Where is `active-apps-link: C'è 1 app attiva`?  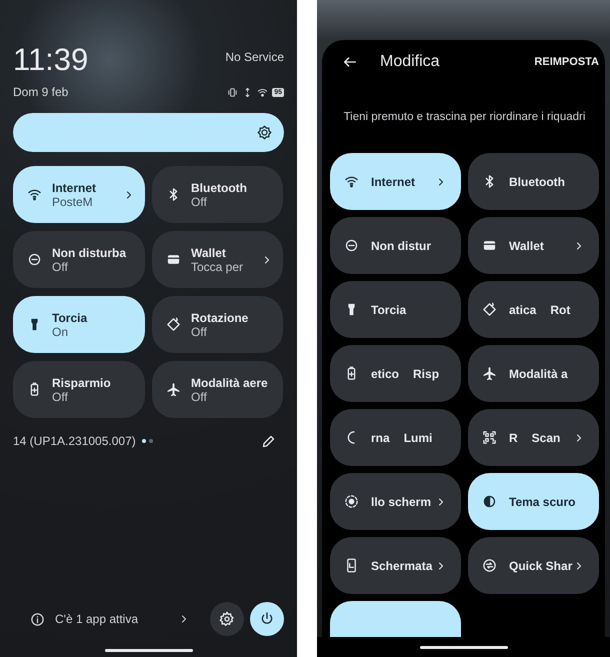 active-apps-link: C'è 1 app attiva is located at coordinates (96, 619).